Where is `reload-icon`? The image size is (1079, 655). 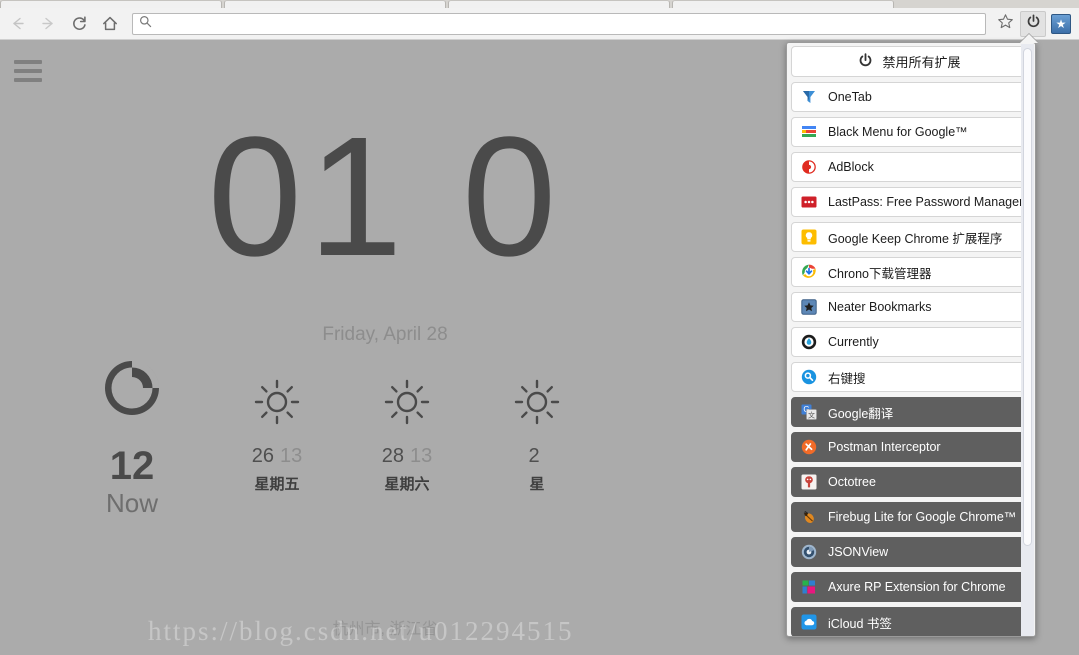
reload-icon is located at coordinates (79, 23).